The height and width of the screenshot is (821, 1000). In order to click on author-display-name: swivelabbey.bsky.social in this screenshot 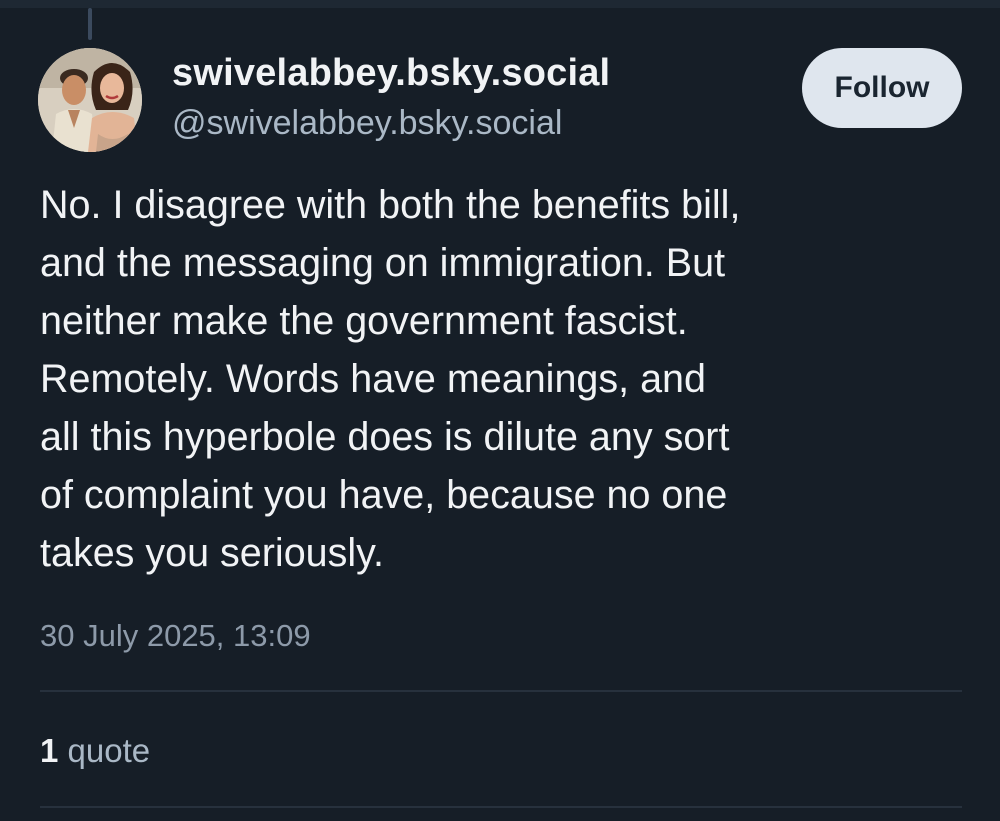, I will do `click(391, 73)`.